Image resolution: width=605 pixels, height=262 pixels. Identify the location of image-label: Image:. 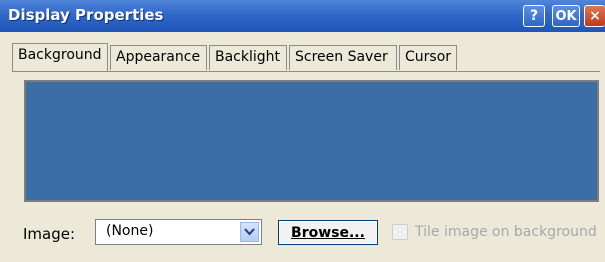
(49, 234).